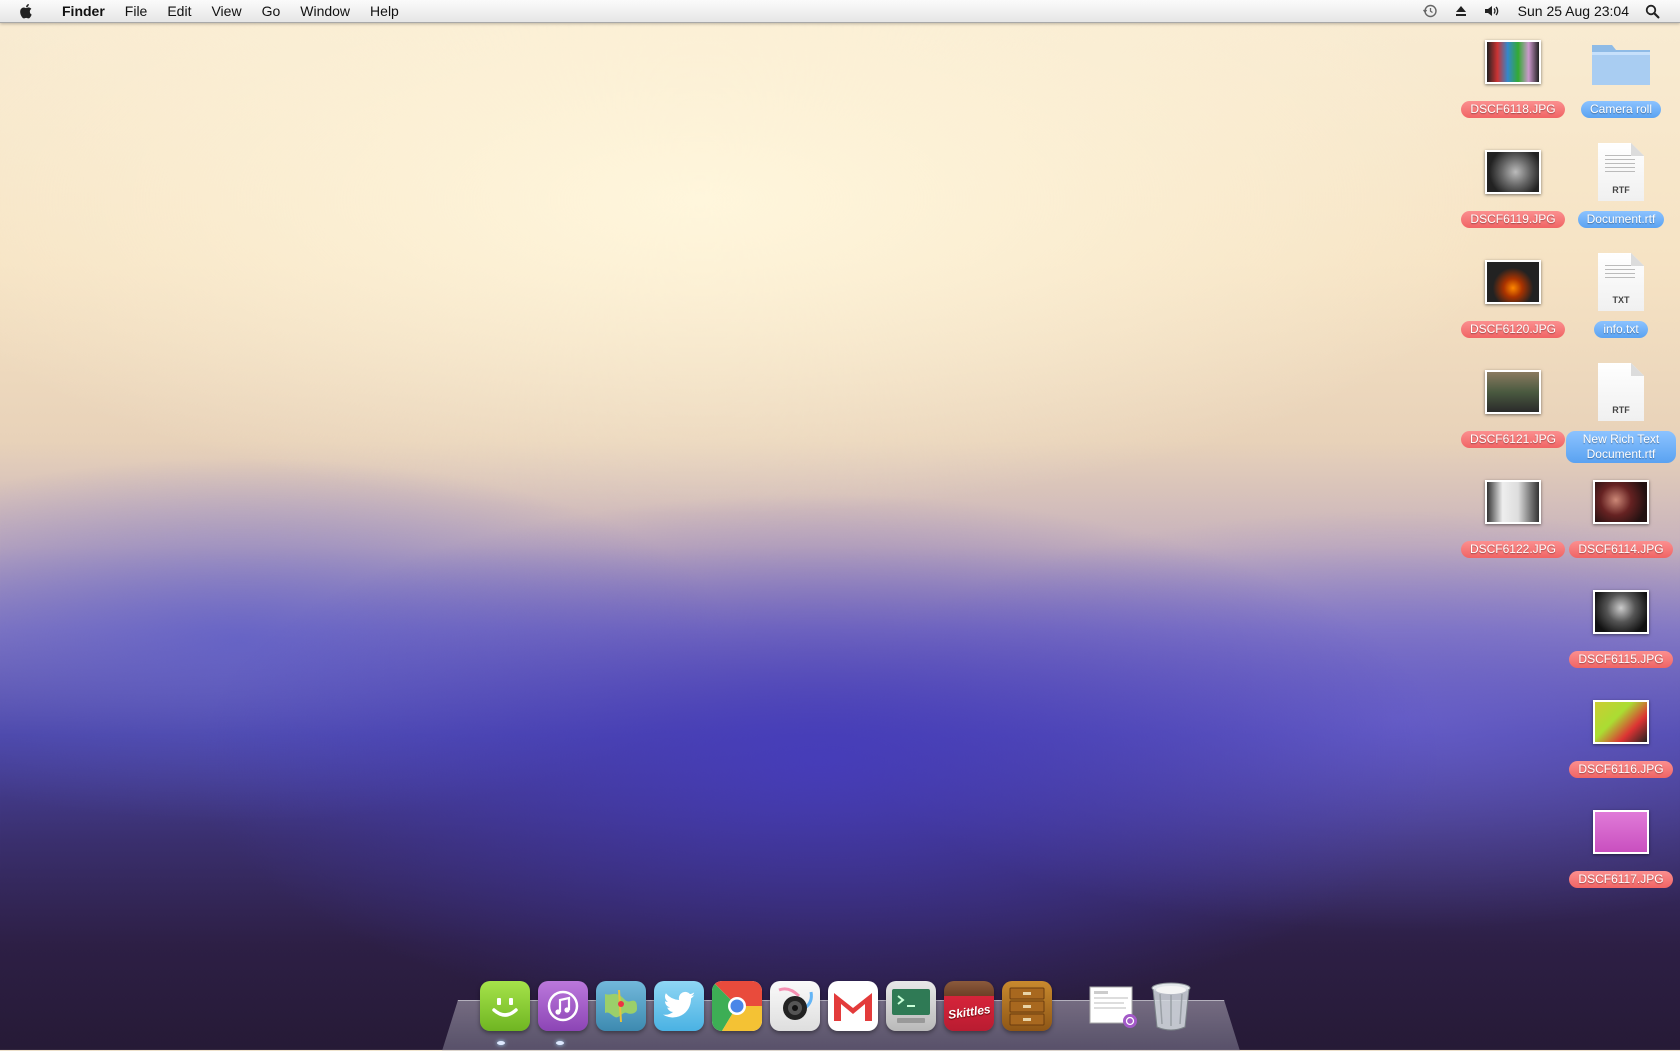  I want to click on desktop-icon-label: DSCF6116.JPG, so click(1621, 769).